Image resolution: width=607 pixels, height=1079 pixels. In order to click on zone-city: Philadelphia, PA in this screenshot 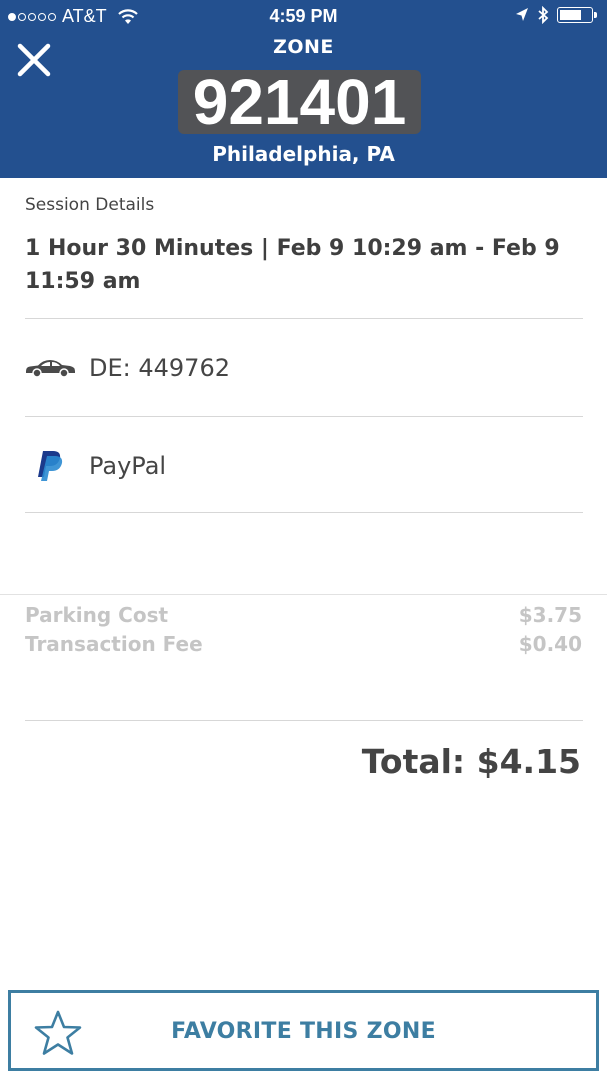, I will do `click(303, 154)`.